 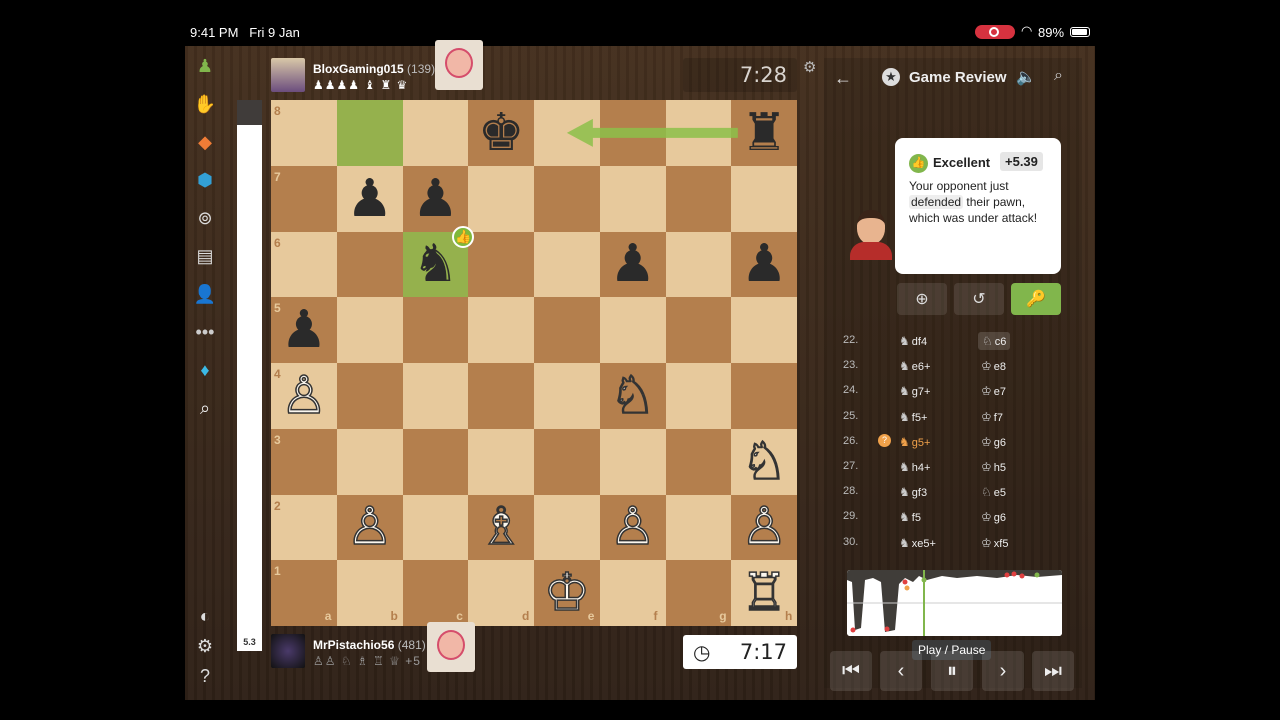 I want to click on piece-a4: ♙, so click(x=304, y=396).